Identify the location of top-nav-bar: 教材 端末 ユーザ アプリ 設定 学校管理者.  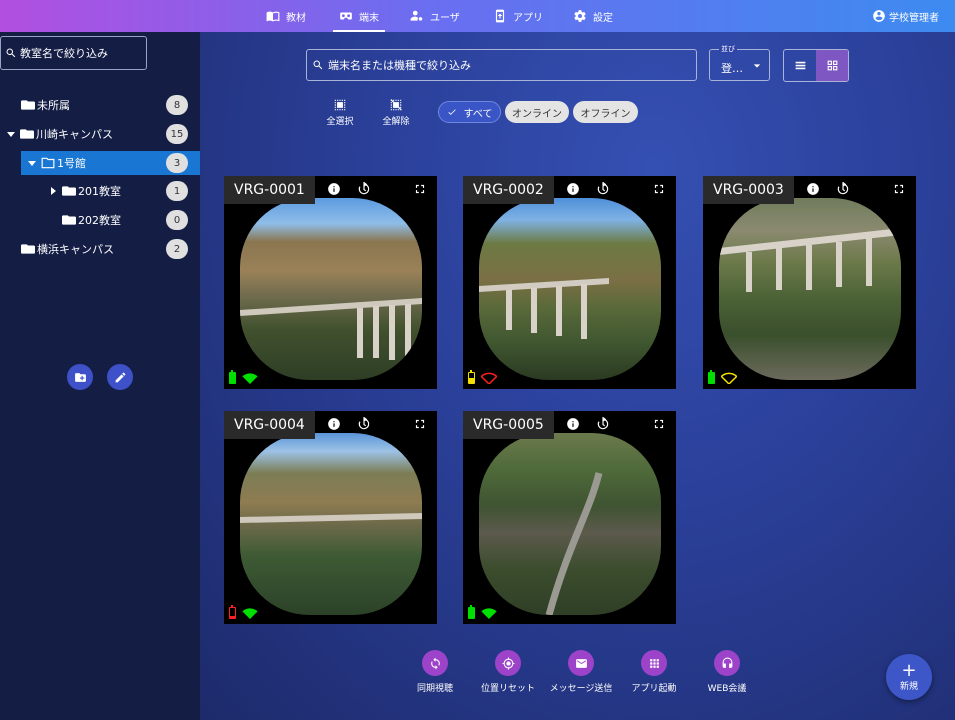
(477, 16).